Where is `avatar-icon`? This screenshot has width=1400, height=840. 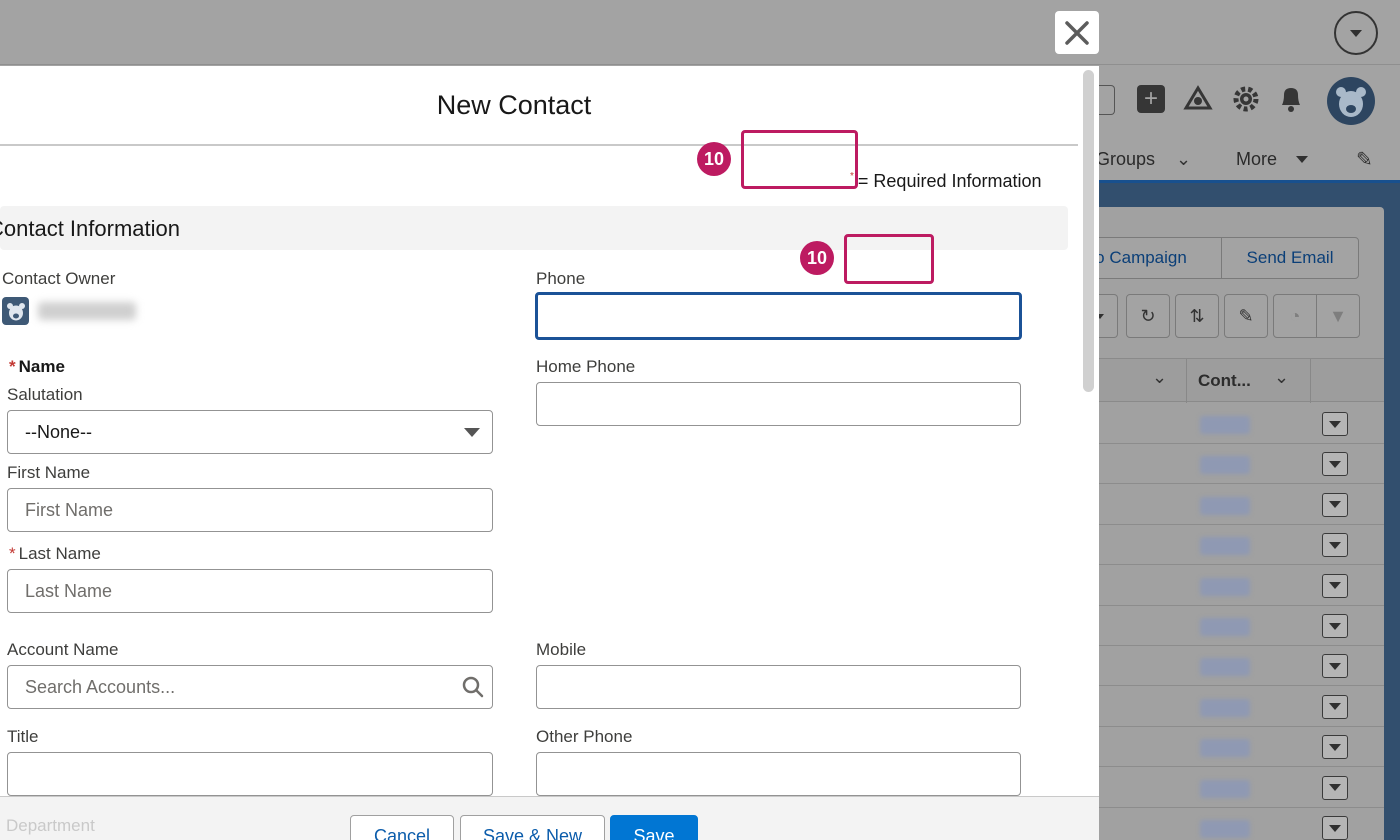
avatar-icon is located at coordinates (1351, 101).